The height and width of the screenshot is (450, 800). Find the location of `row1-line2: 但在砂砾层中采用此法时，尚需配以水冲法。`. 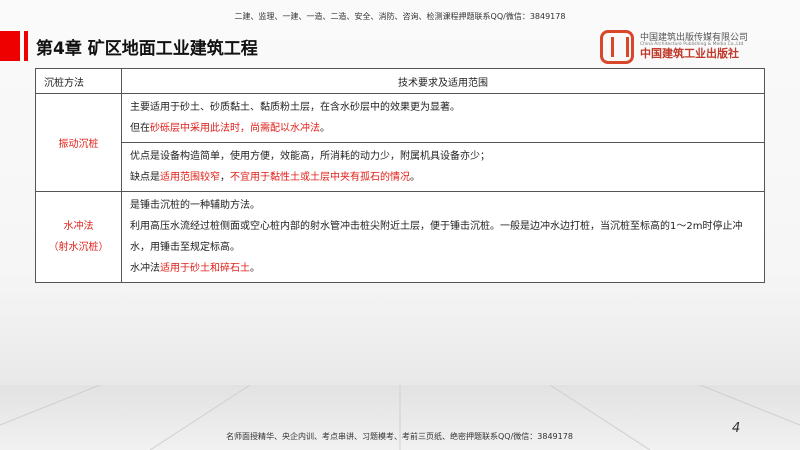

row1-line2: 但在砂砾层中采用此法时，尚需配以水冲法。 is located at coordinates (230, 128).